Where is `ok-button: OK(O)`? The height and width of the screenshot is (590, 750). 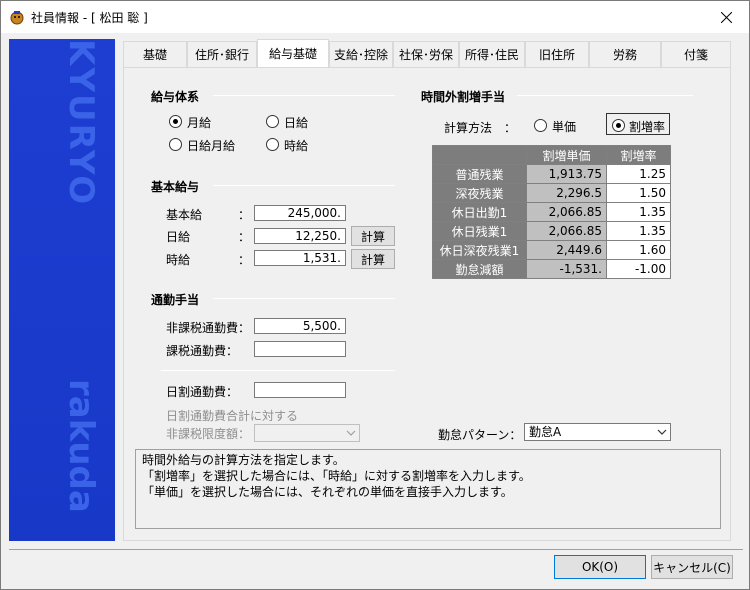
ok-button: OK(O) is located at coordinates (600, 567).